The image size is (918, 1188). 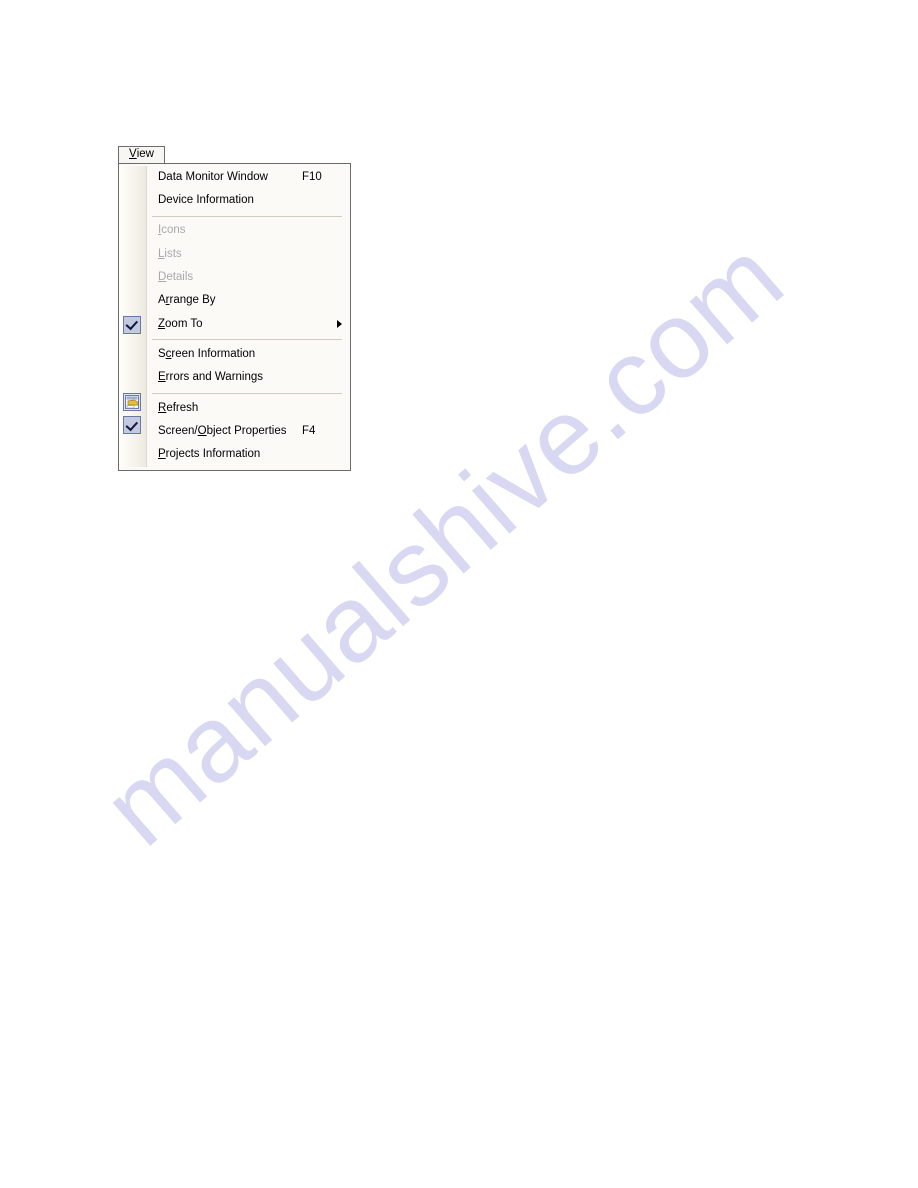 What do you see at coordinates (248, 324) in the screenshot?
I see `menu-item-zoom-to: Zoom To` at bounding box center [248, 324].